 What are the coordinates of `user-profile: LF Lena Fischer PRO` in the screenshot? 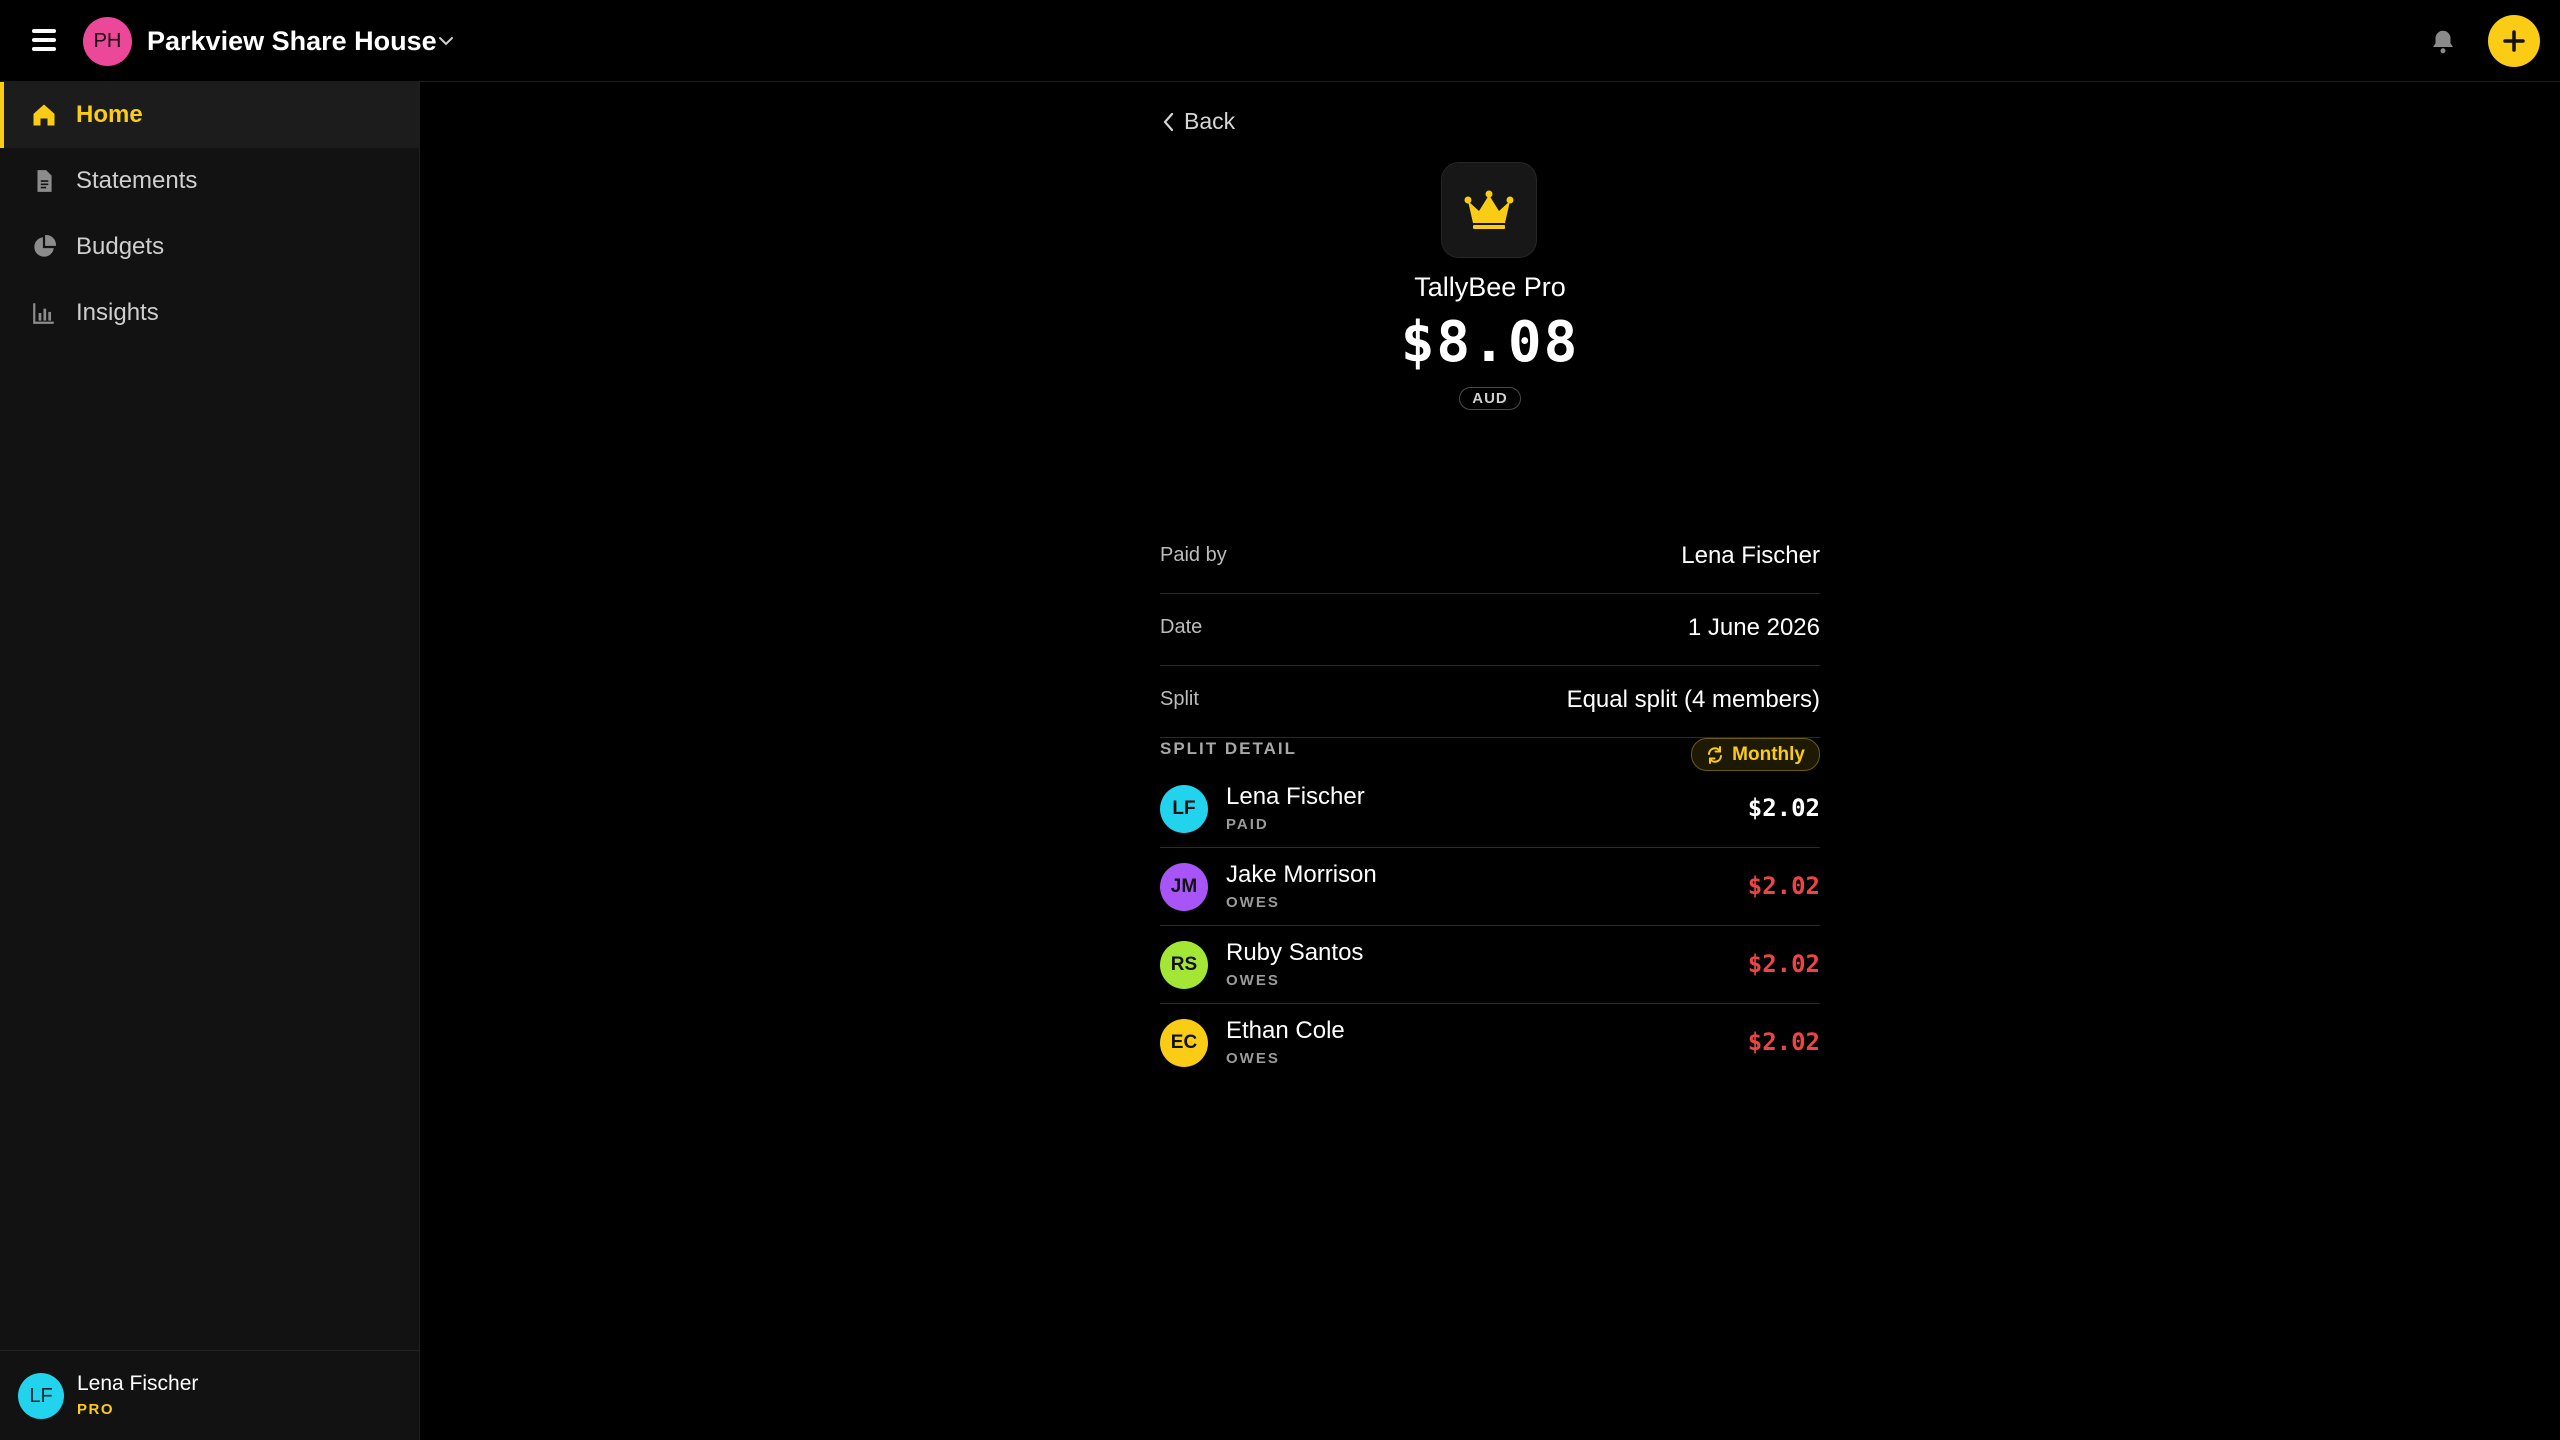 It's located at (210, 1395).